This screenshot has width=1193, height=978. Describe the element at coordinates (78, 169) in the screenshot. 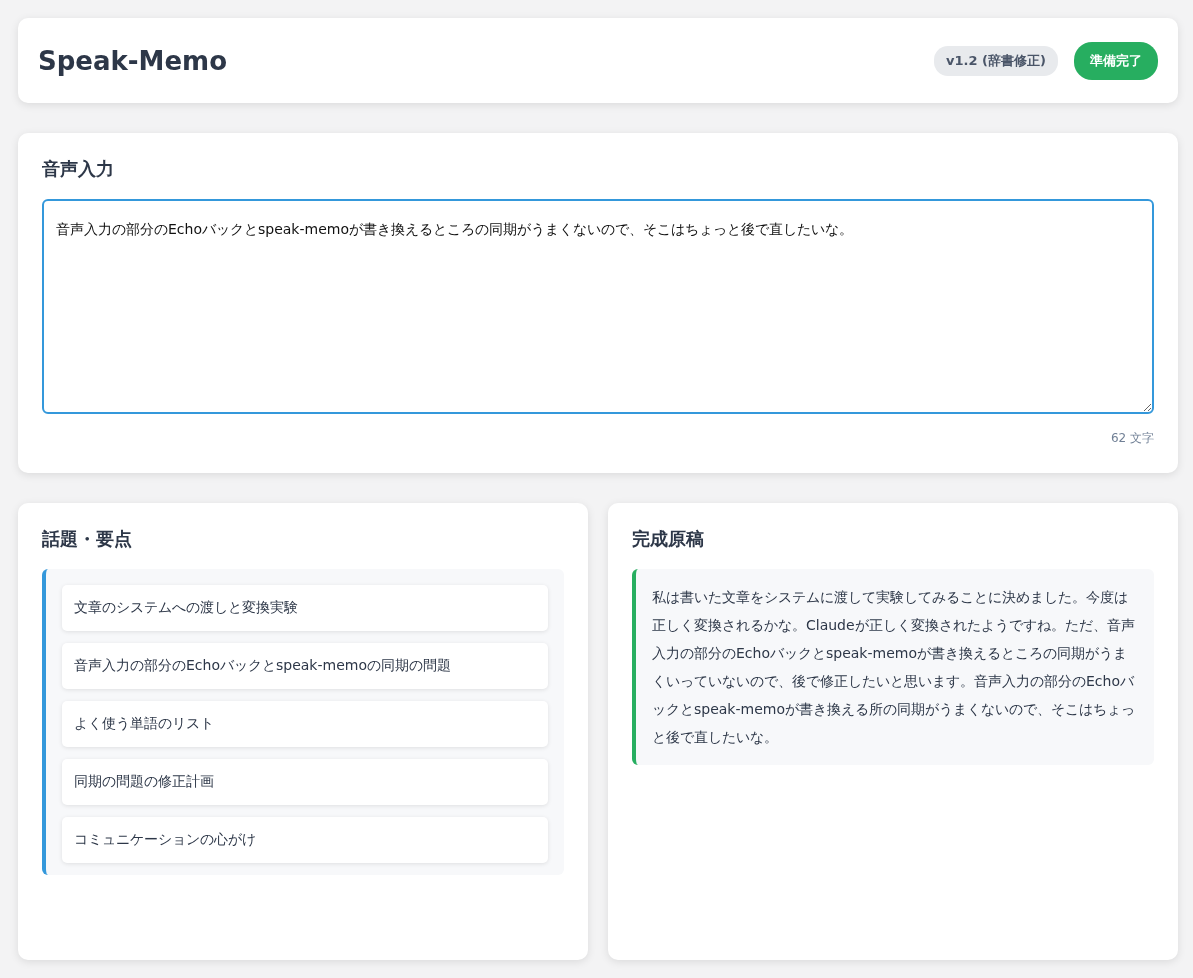

I see `section-title: 音声入力` at that location.